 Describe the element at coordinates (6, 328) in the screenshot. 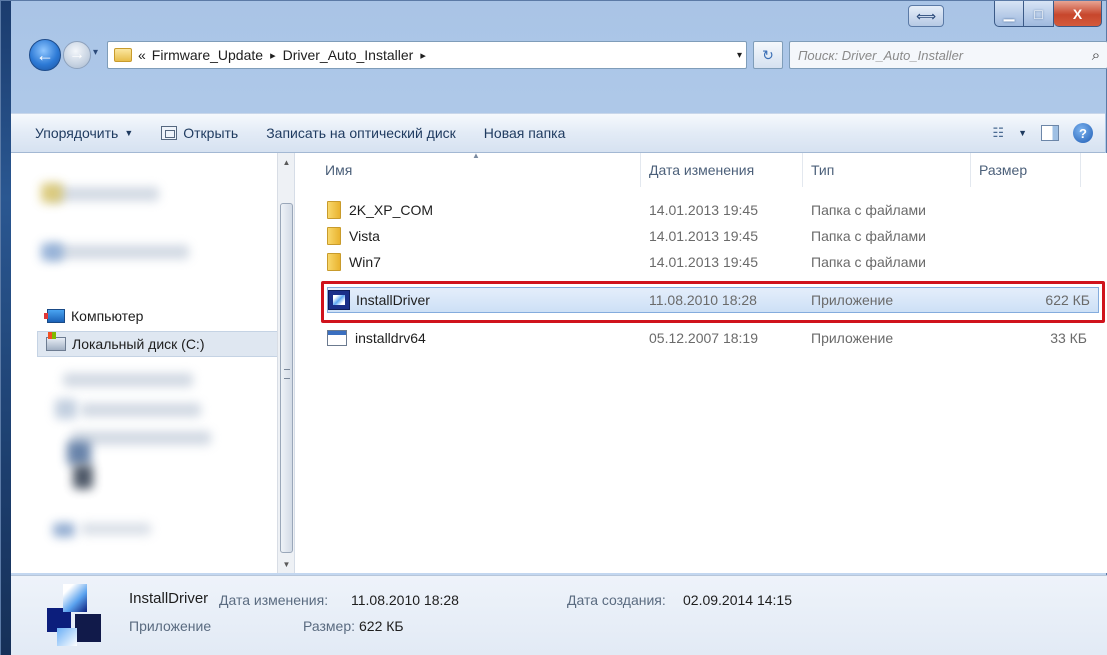

I see `desktop-background` at that location.